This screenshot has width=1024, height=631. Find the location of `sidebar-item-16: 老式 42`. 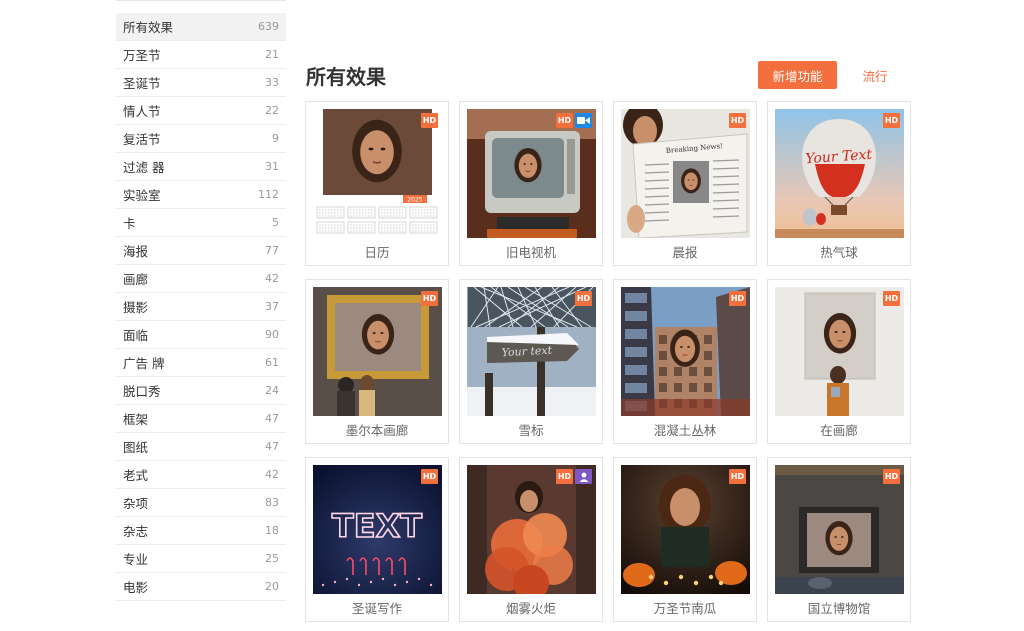

sidebar-item-16: 老式 42 is located at coordinates (201, 475).